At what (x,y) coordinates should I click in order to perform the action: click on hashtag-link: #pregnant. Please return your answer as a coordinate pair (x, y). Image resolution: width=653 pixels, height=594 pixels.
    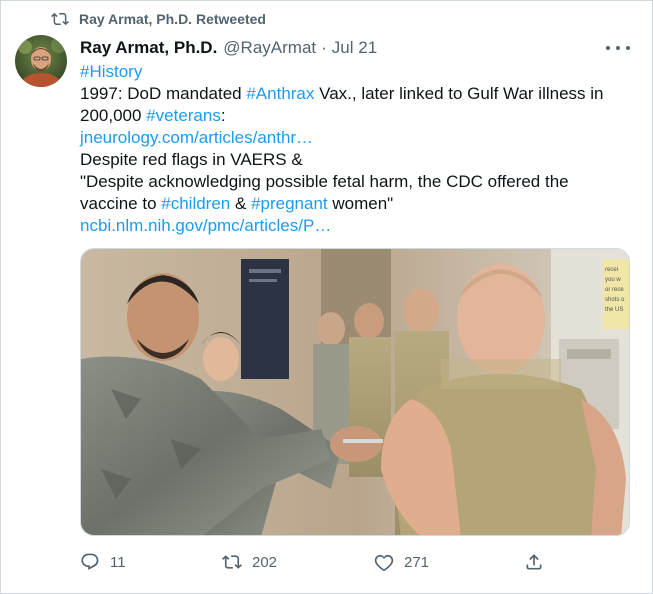
    Looking at the image, I should click on (289, 203).